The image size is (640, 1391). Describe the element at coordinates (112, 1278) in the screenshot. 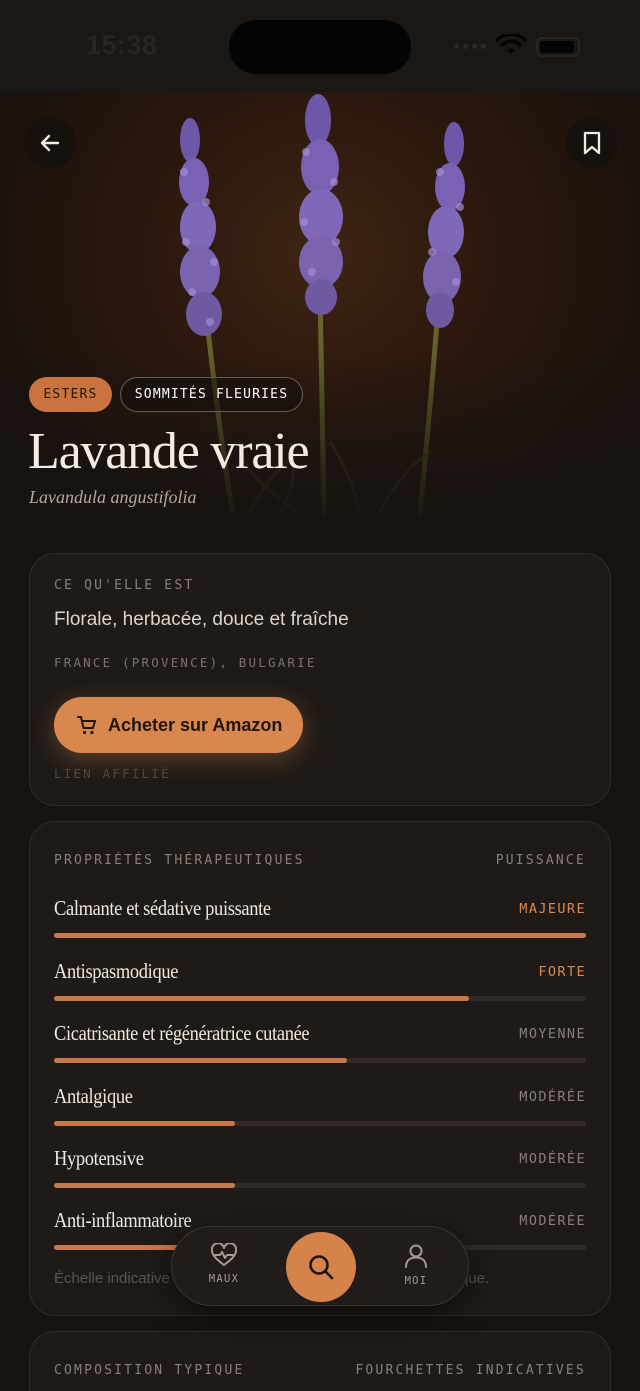

I see `scale-note-start: Échelle indicative` at that location.